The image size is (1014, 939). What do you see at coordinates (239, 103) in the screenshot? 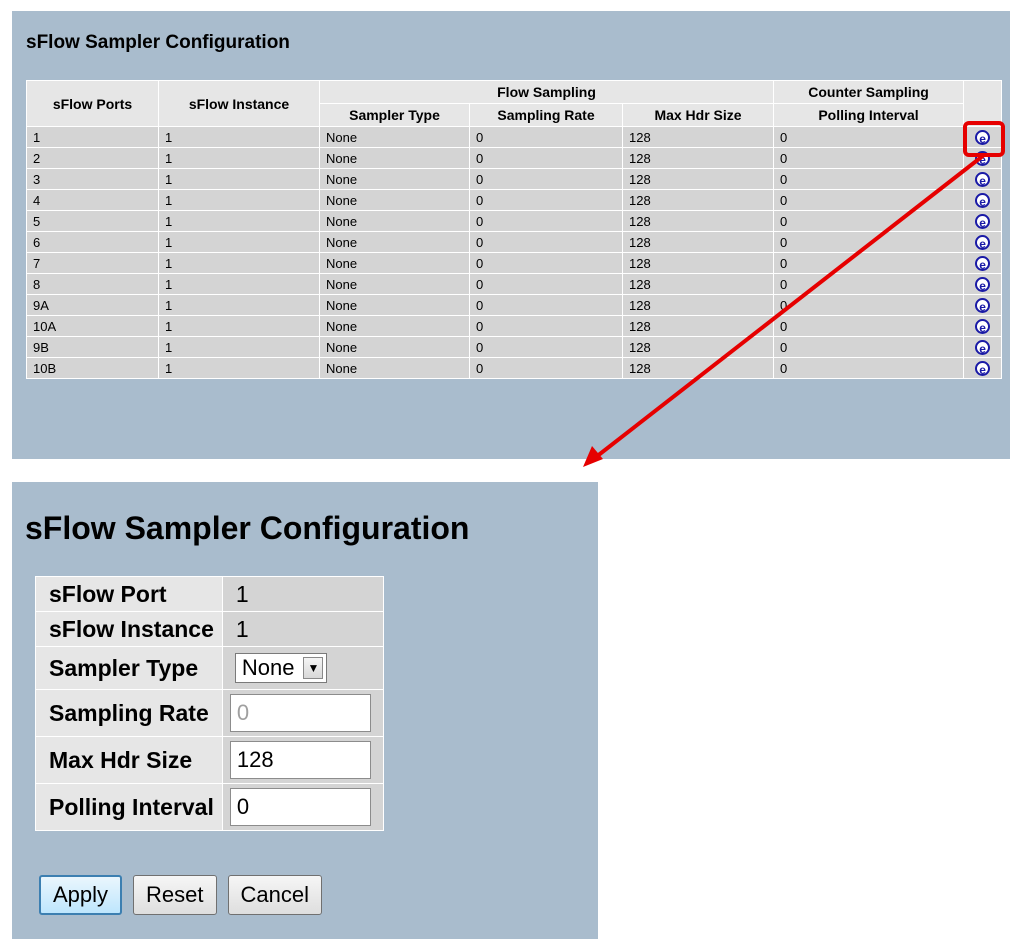
I see `col-header-instance: sFlow Instance` at bounding box center [239, 103].